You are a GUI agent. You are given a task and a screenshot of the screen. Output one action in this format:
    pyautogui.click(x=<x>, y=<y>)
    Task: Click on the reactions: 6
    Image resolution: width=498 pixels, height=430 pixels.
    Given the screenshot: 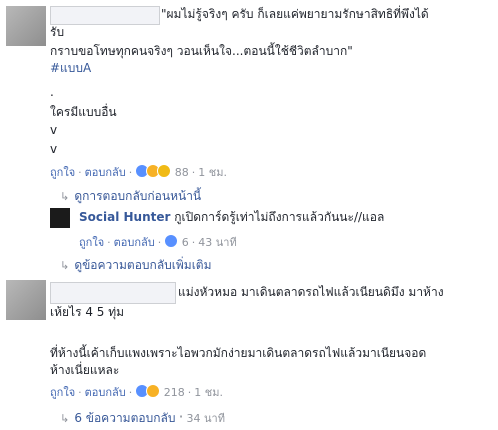 What is the action you would take?
    pyautogui.click(x=176, y=241)
    